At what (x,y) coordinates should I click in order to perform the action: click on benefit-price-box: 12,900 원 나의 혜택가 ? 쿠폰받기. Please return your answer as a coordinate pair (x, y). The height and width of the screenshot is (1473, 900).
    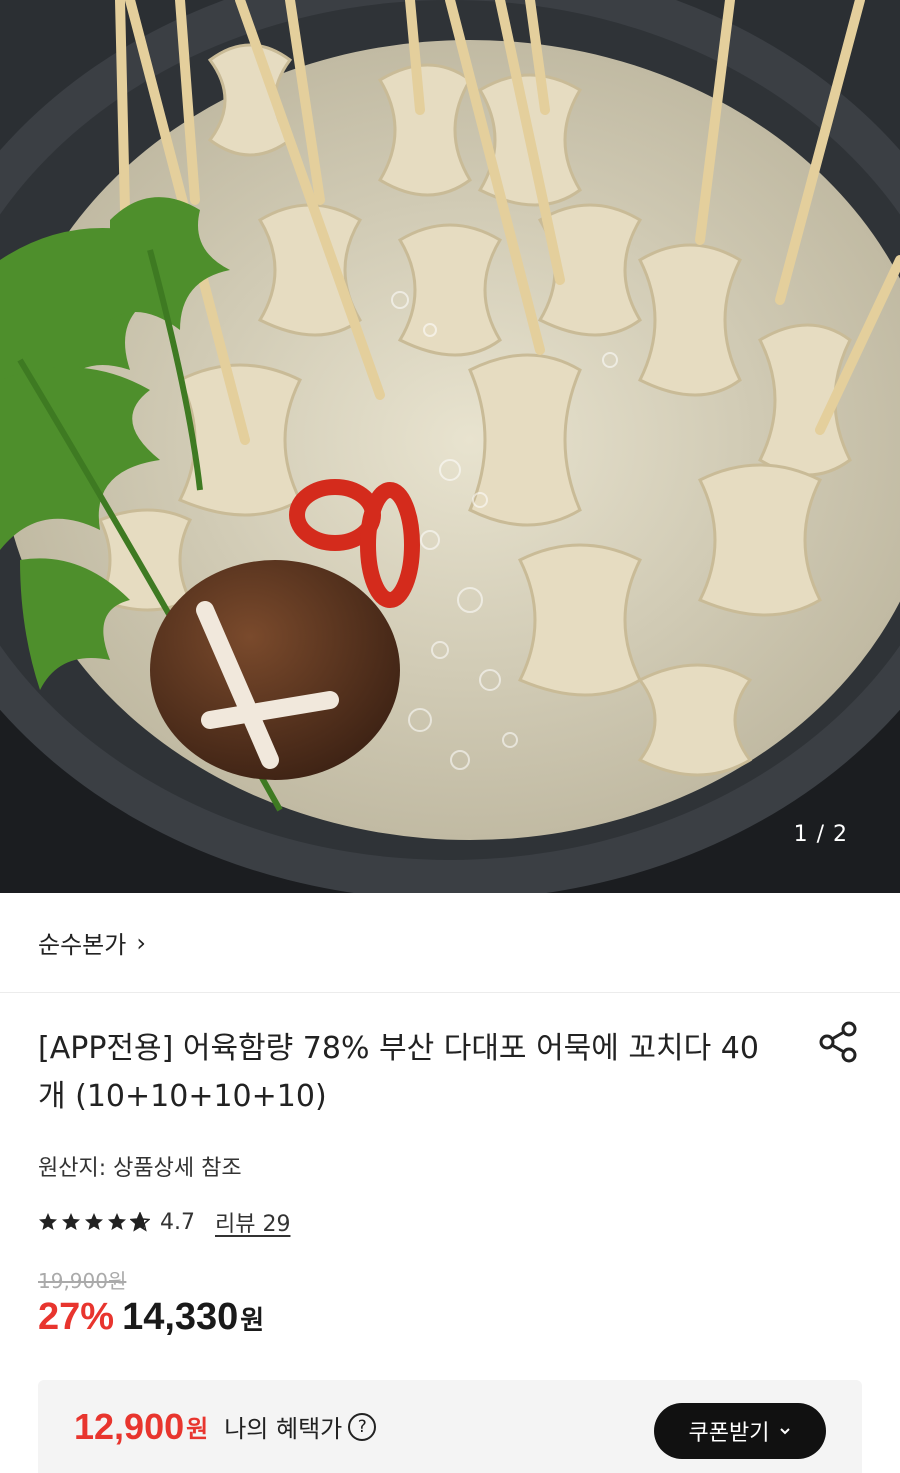
    Looking at the image, I should click on (450, 1426).